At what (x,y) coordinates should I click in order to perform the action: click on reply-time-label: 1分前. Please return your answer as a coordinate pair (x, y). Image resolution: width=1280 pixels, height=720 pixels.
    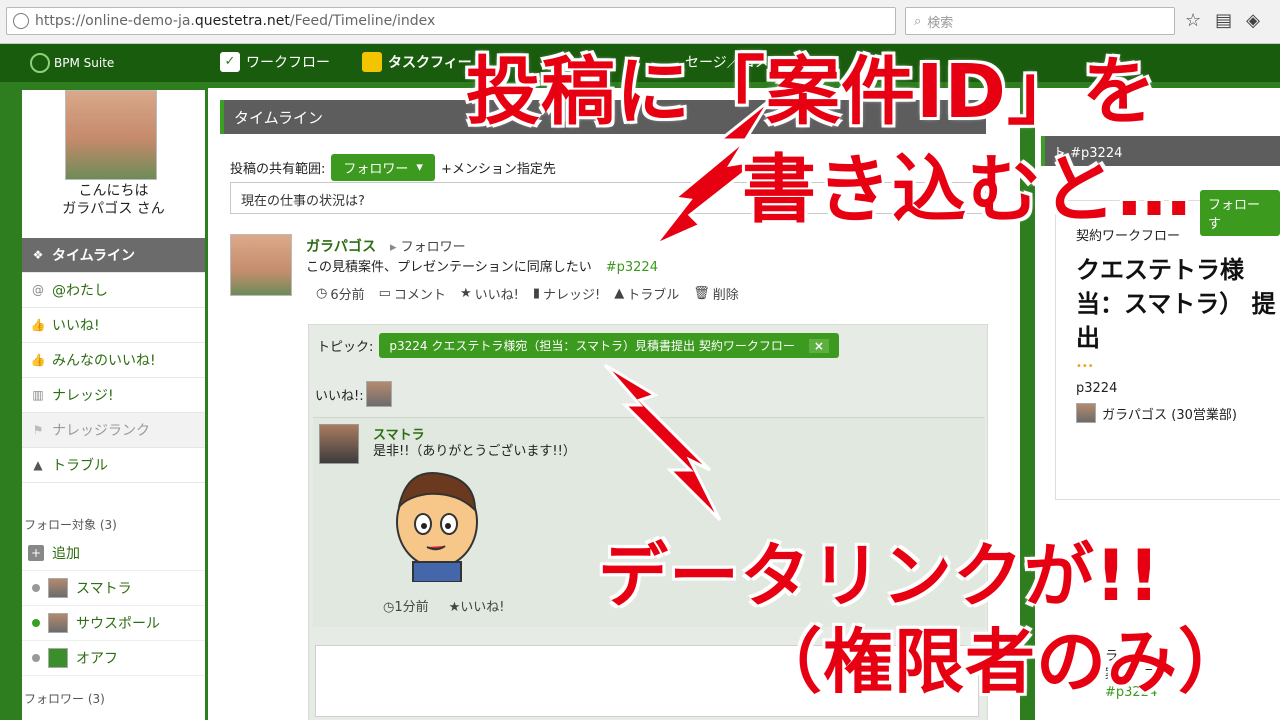
    Looking at the image, I should click on (411, 607).